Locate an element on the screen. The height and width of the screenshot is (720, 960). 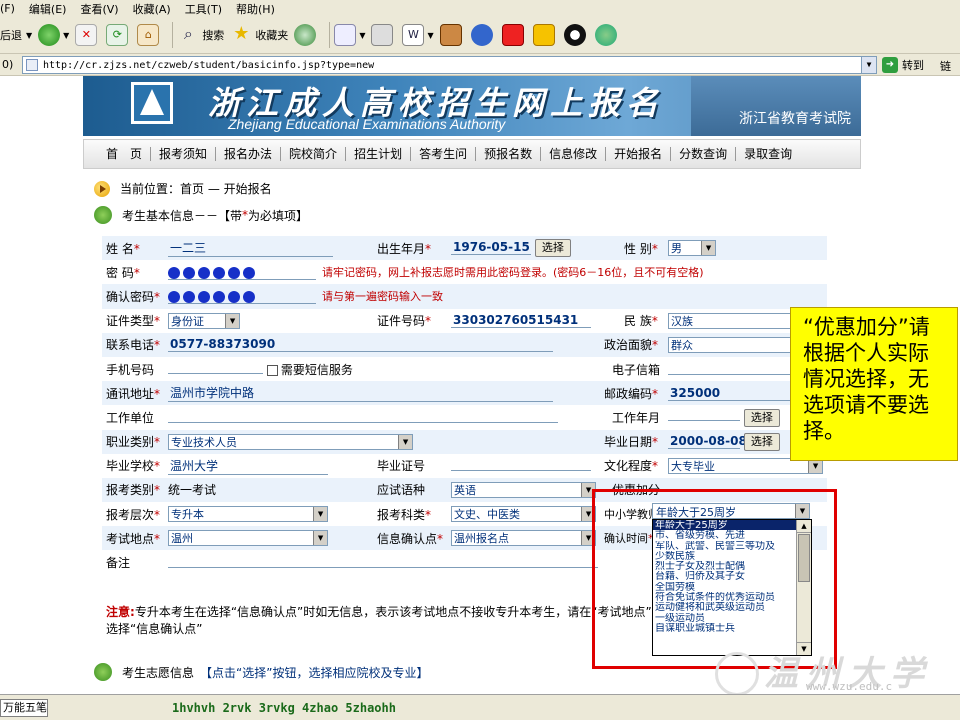
qq-button is located at coordinates (576, 35).